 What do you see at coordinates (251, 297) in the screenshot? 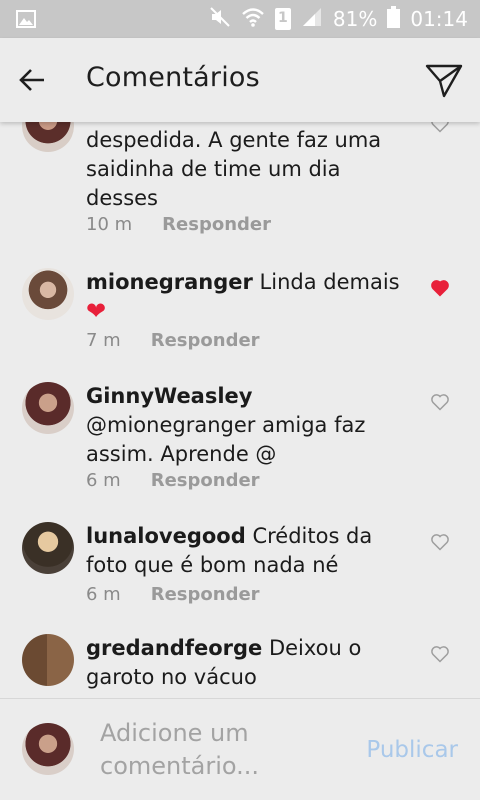
I see `comment-text: mionegranger Linda demais ❤` at bounding box center [251, 297].